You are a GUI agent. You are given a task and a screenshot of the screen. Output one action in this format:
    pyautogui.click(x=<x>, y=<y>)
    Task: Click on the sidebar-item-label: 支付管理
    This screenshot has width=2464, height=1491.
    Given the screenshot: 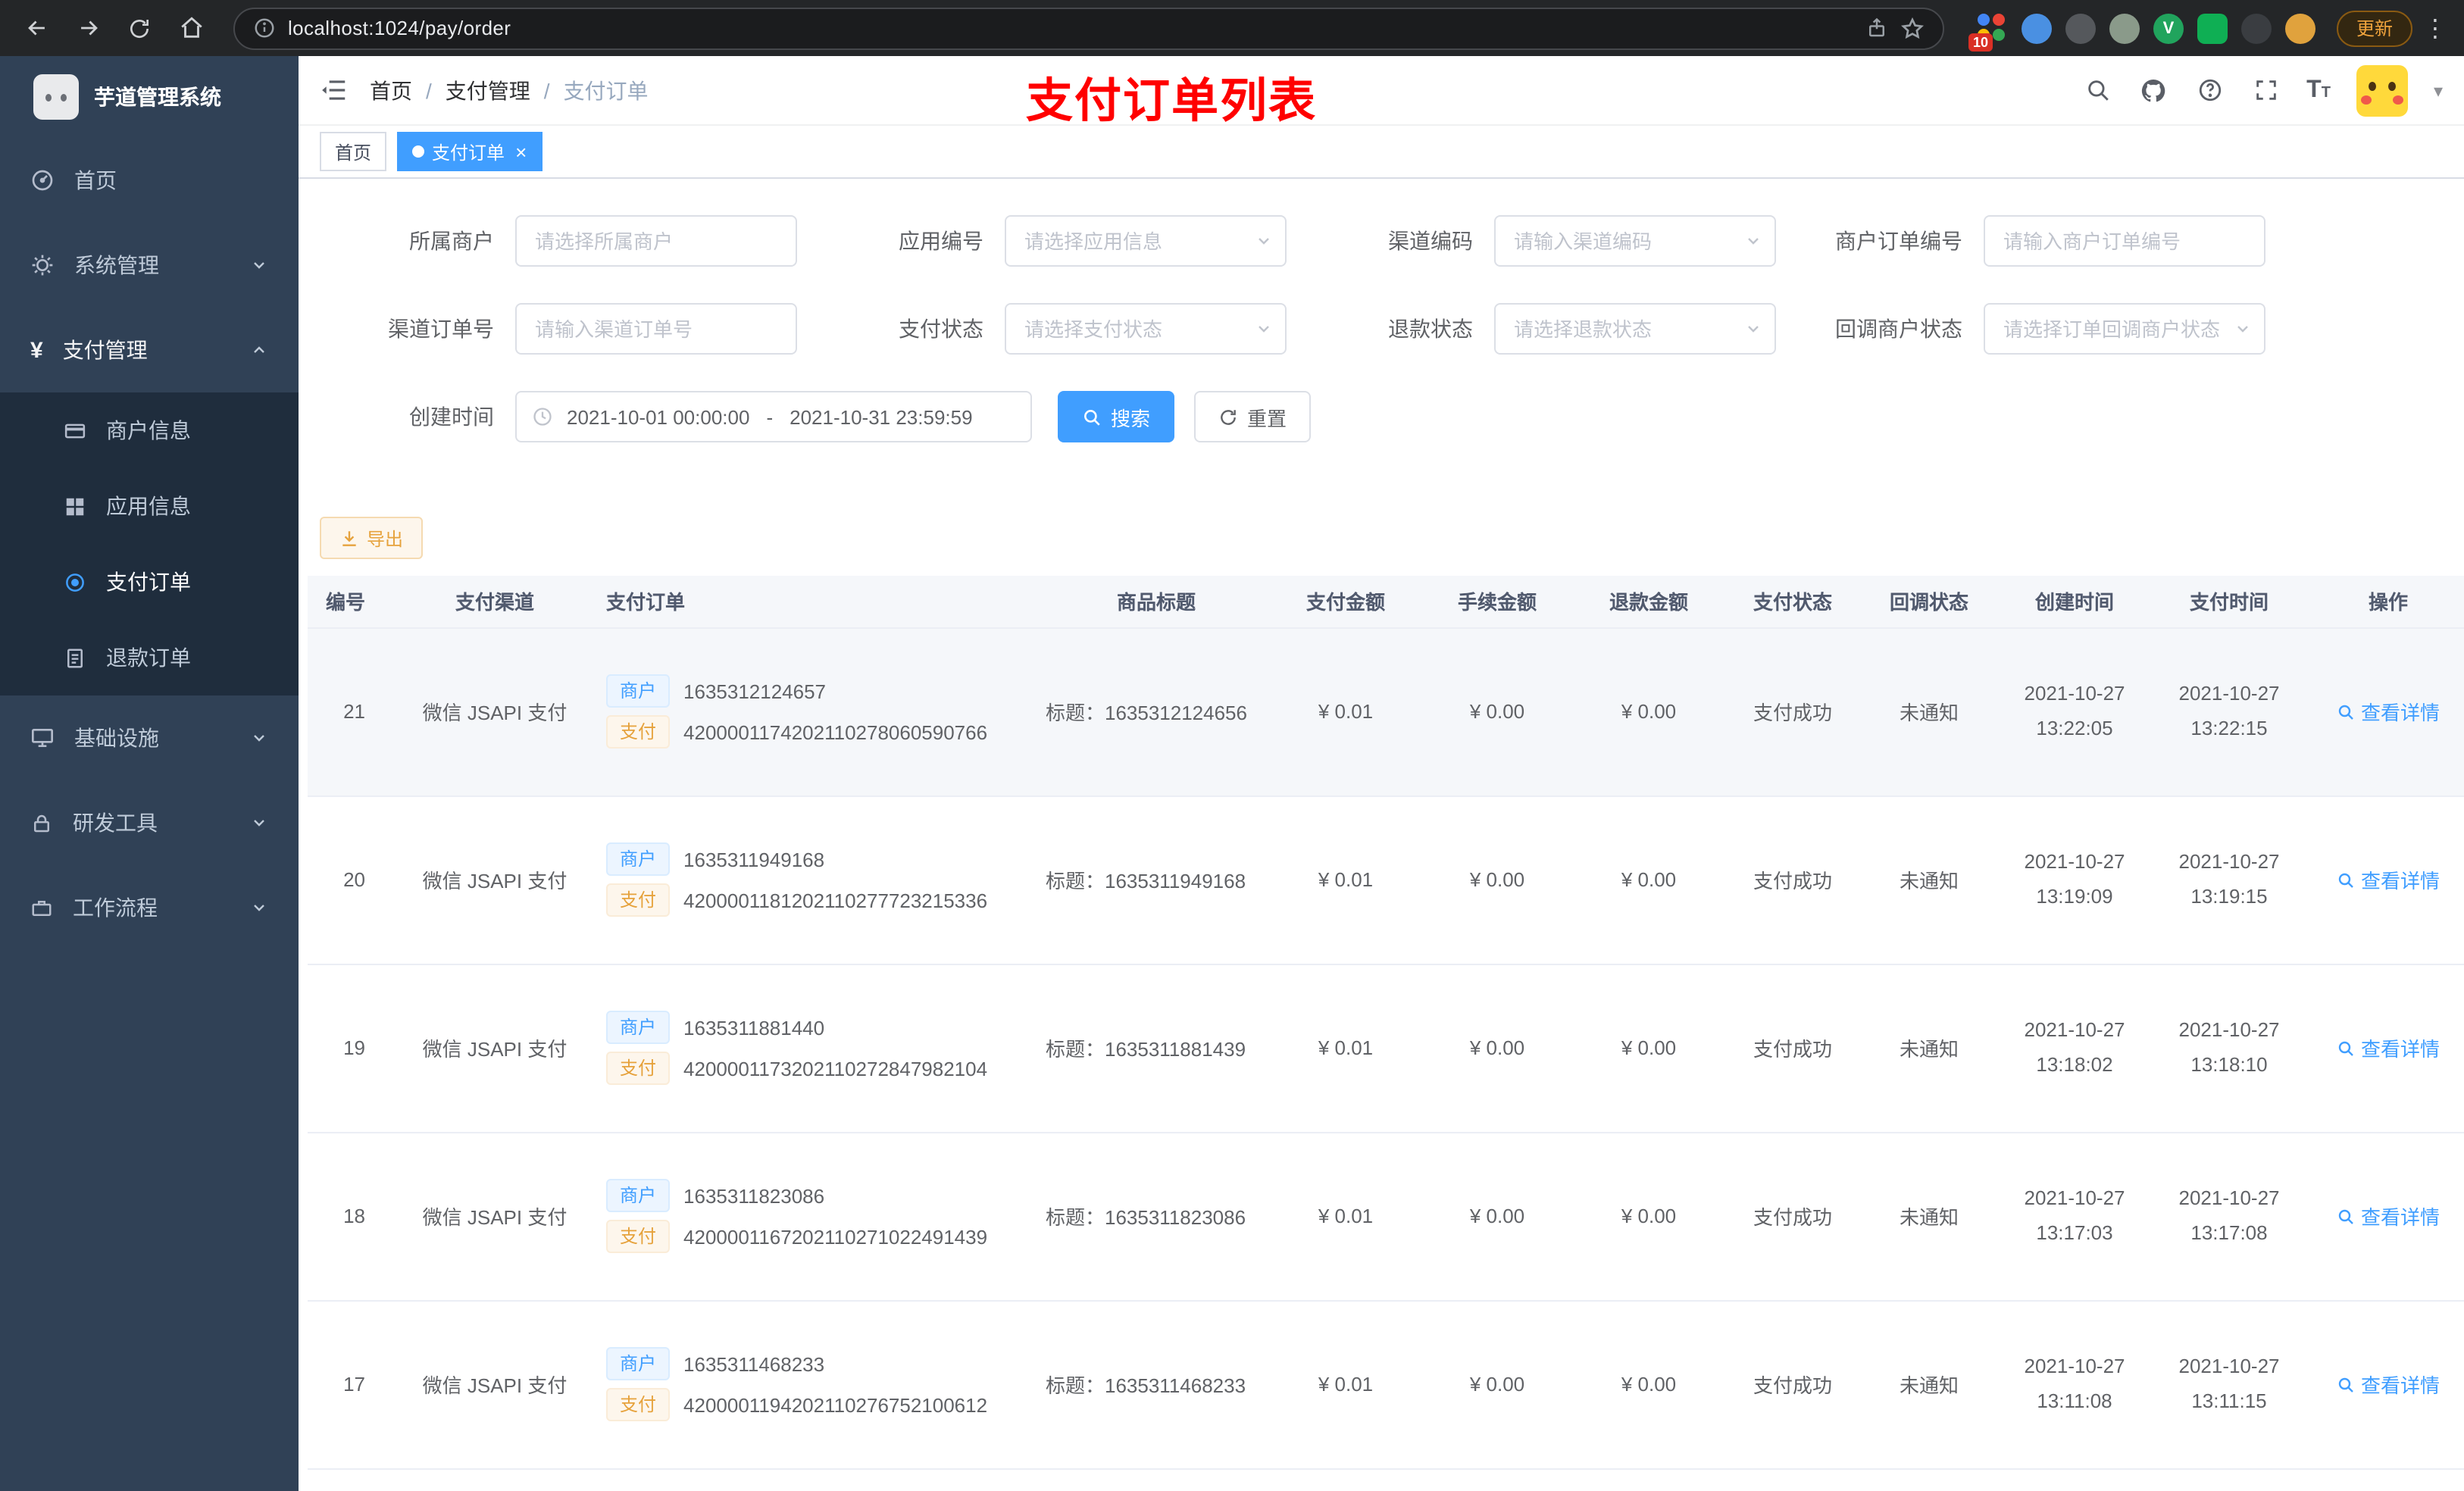 What is the action you would take?
    pyautogui.click(x=105, y=350)
    